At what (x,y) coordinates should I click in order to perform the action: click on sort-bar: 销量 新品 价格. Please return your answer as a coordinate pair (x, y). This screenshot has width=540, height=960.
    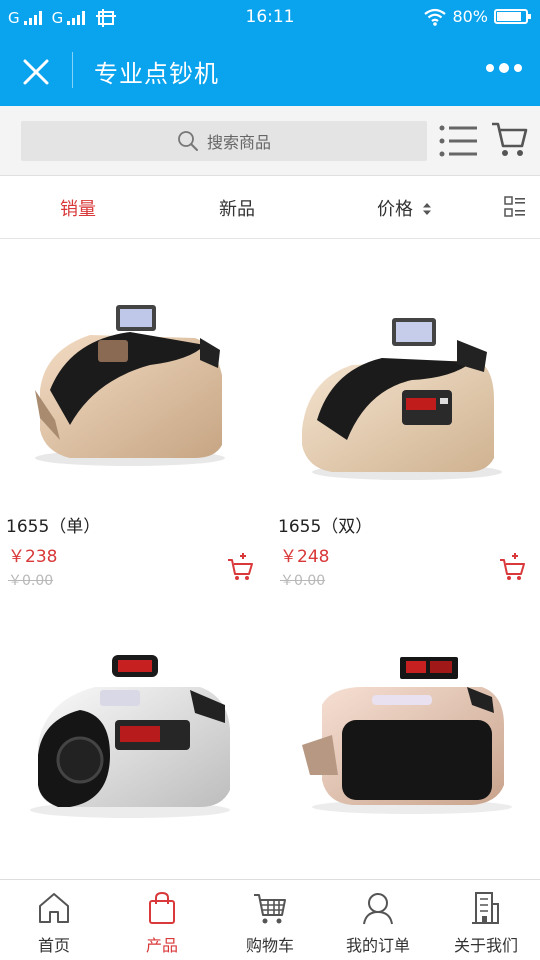
    Looking at the image, I should click on (270, 208).